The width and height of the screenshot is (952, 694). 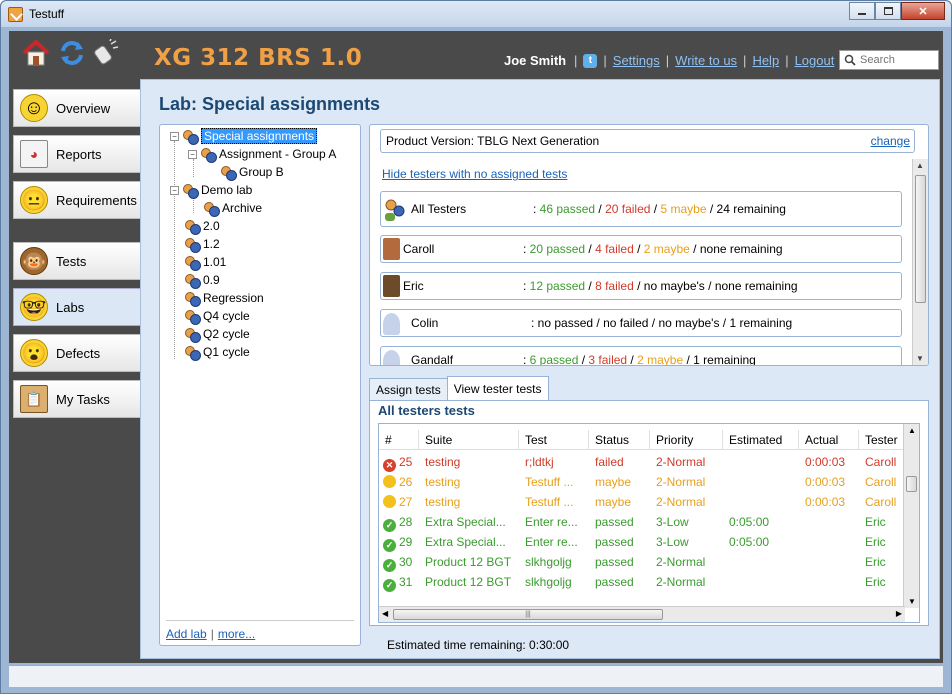 I want to click on nav-item-requirements: 😐 Requirements, so click(x=77, y=200).